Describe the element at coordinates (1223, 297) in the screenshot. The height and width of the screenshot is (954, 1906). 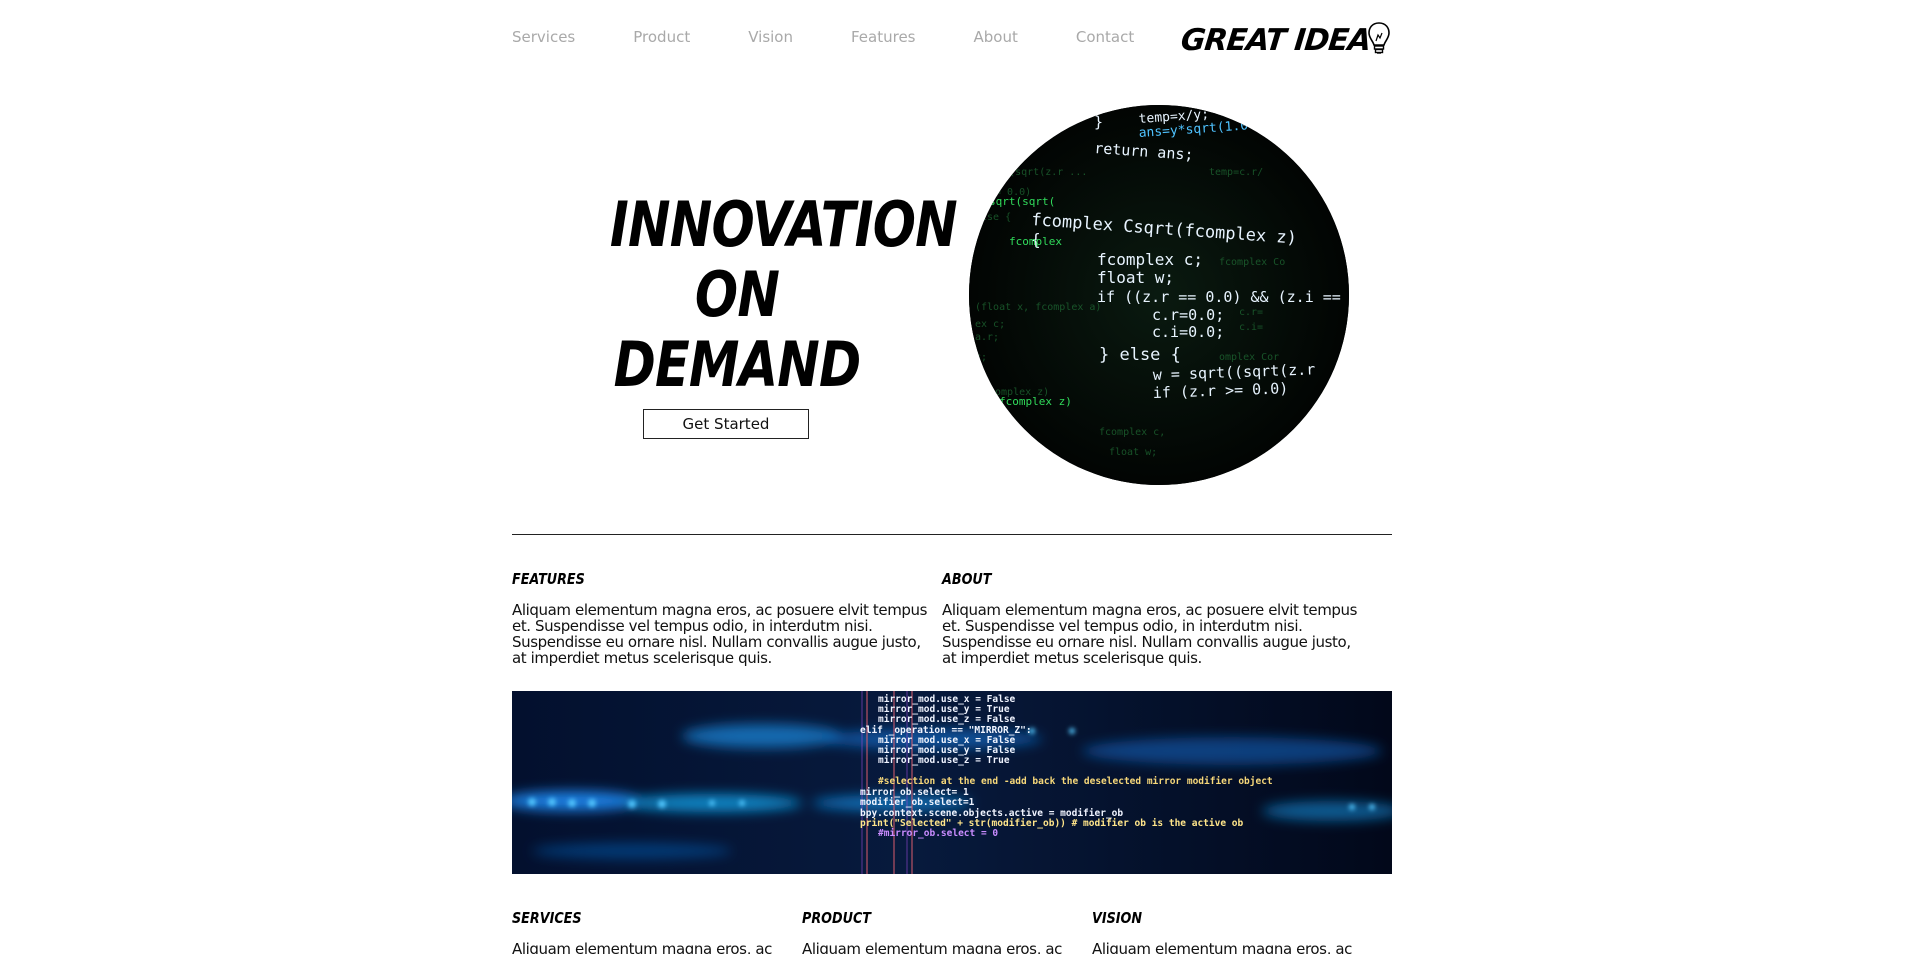
I see `hero-code-line: if ((z.r == 0.0) && (z.i == 0.0) {` at that location.